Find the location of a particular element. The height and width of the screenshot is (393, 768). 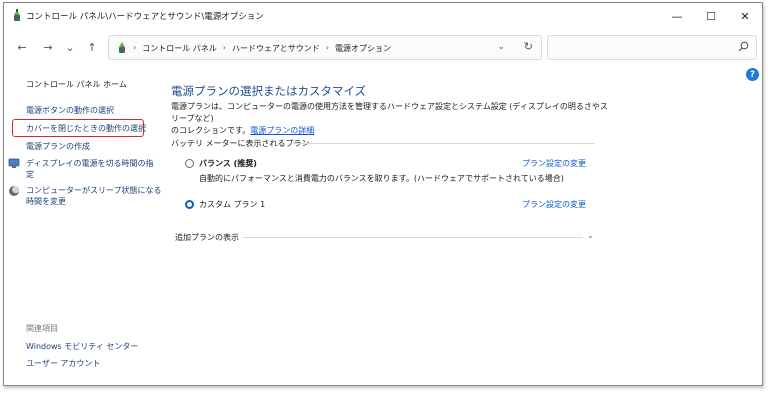

up-button: ↑ is located at coordinates (92, 47).